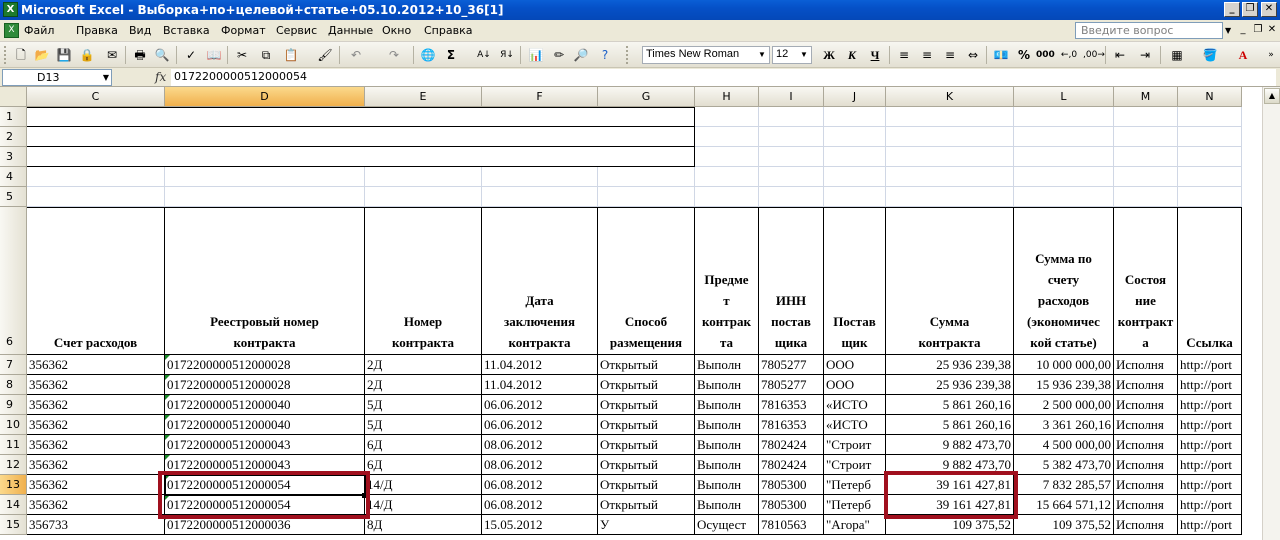  What do you see at coordinates (706, 55) in the screenshot?
I see `font-name-select: Times New Roman ▼` at bounding box center [706, 55].